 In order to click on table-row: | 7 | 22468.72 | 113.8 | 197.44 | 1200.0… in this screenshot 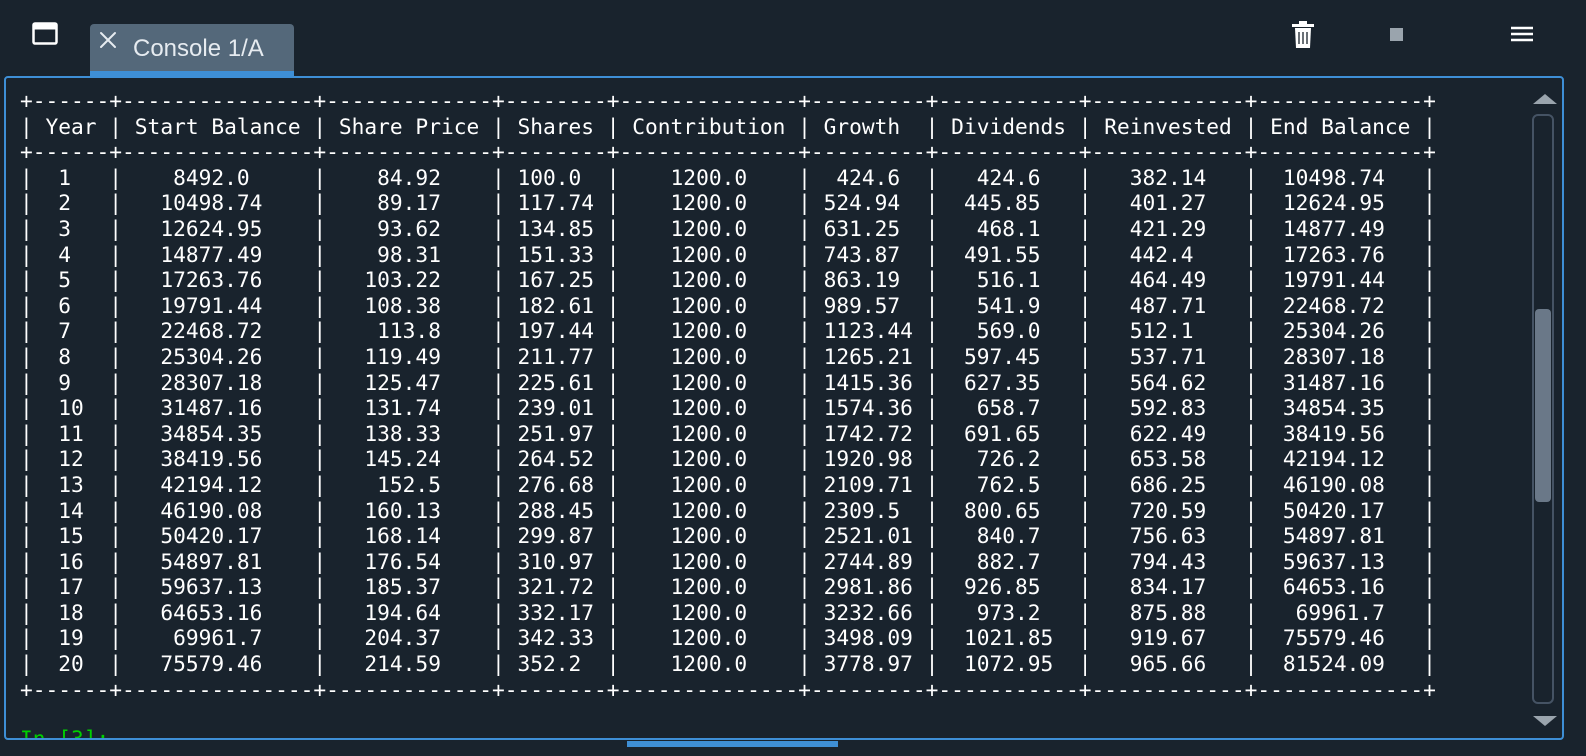, I will do `click(728, 331)`.